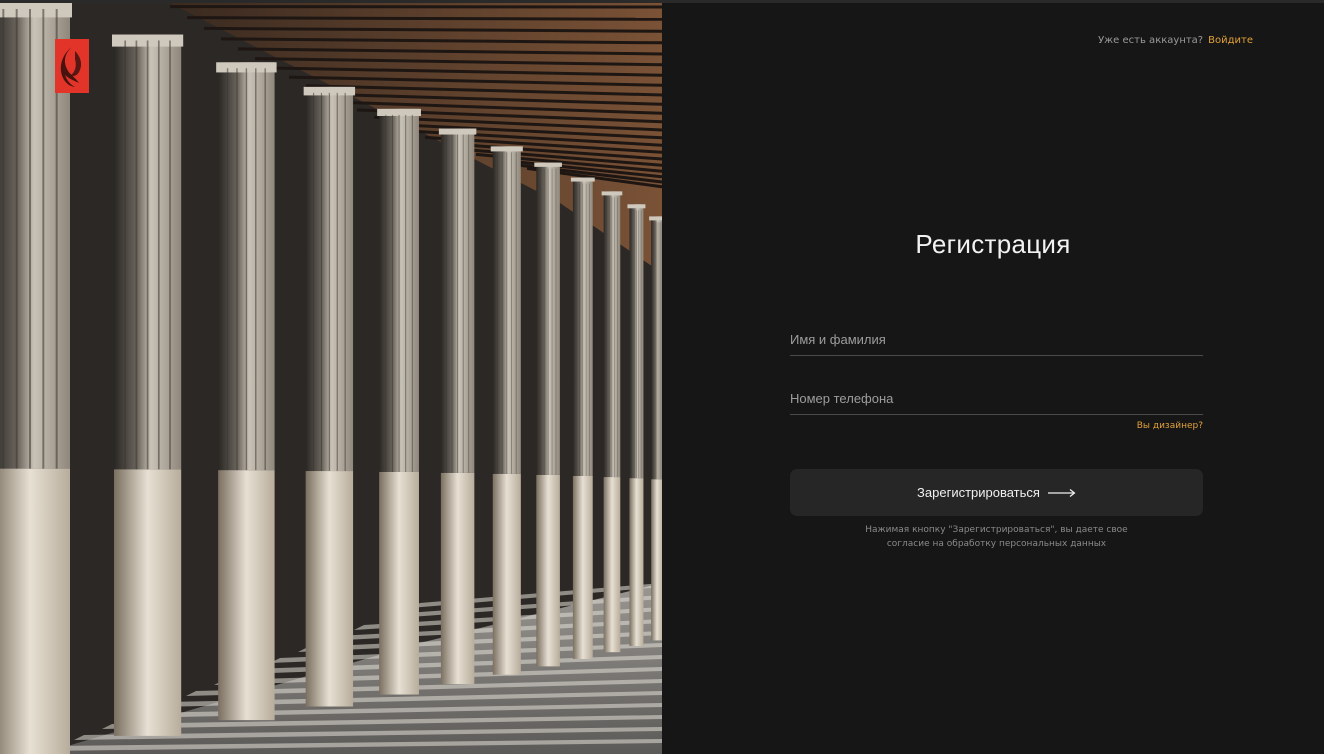  I want to click on register-button-label: Зарегистрироваться, so click(978, 492).